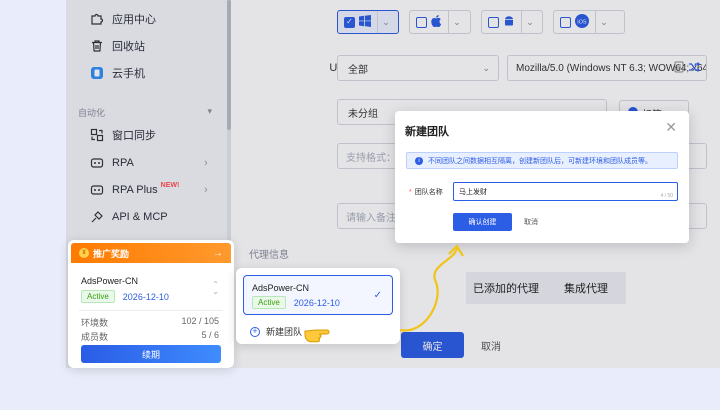  I want to click on member-count-label: 成员数, so click(95, 337).